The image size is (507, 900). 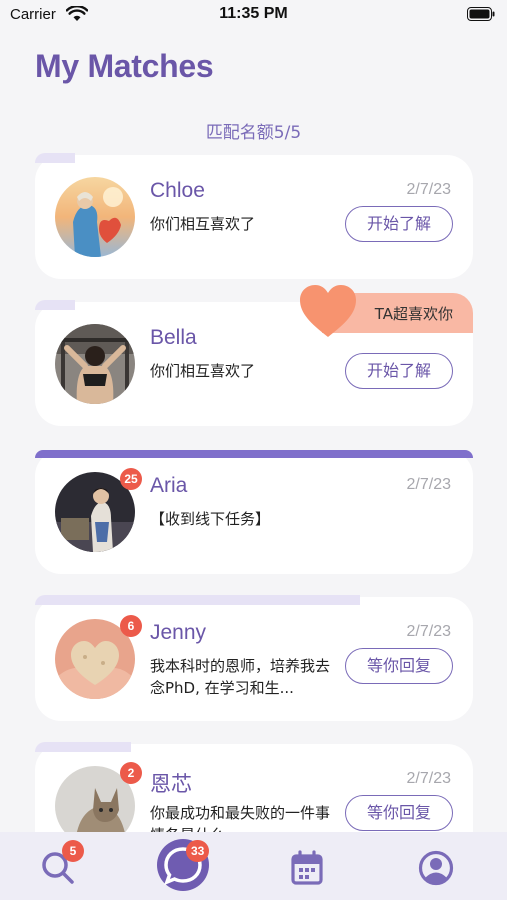 What do you see at coordinates (307, 867) in the screenshot?
I see `calendar-icon` at bounding box center [307, 867].